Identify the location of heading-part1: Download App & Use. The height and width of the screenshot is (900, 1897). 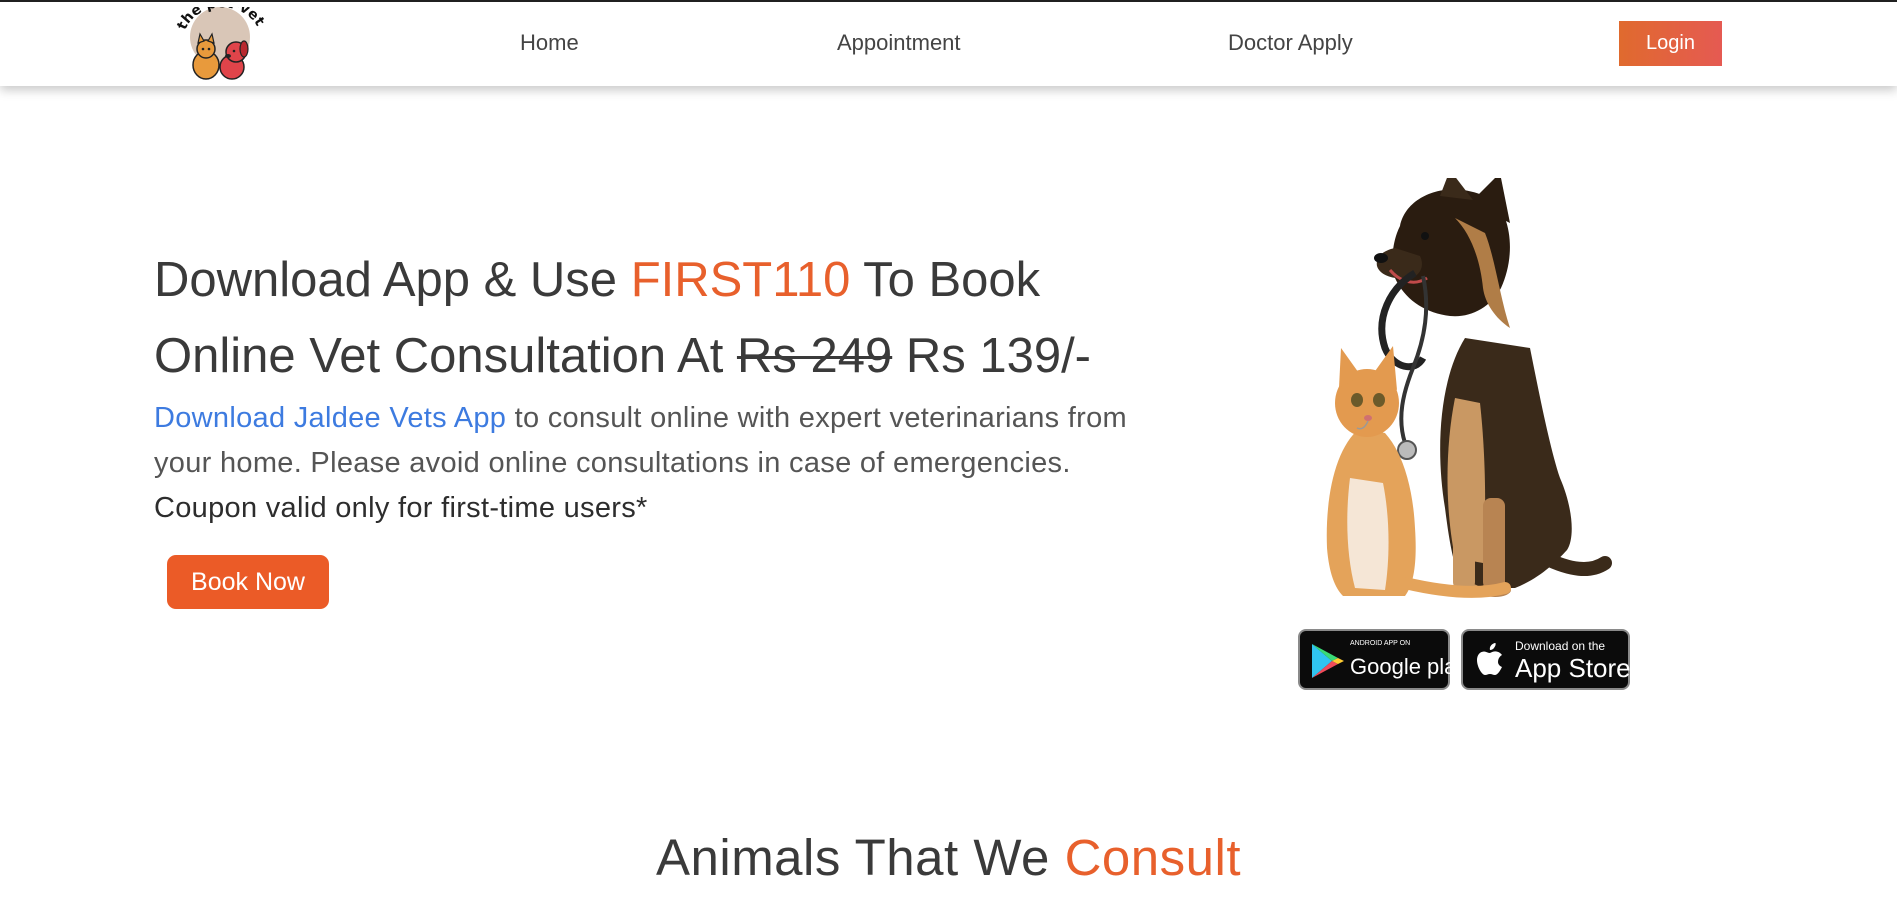
(392, 280).